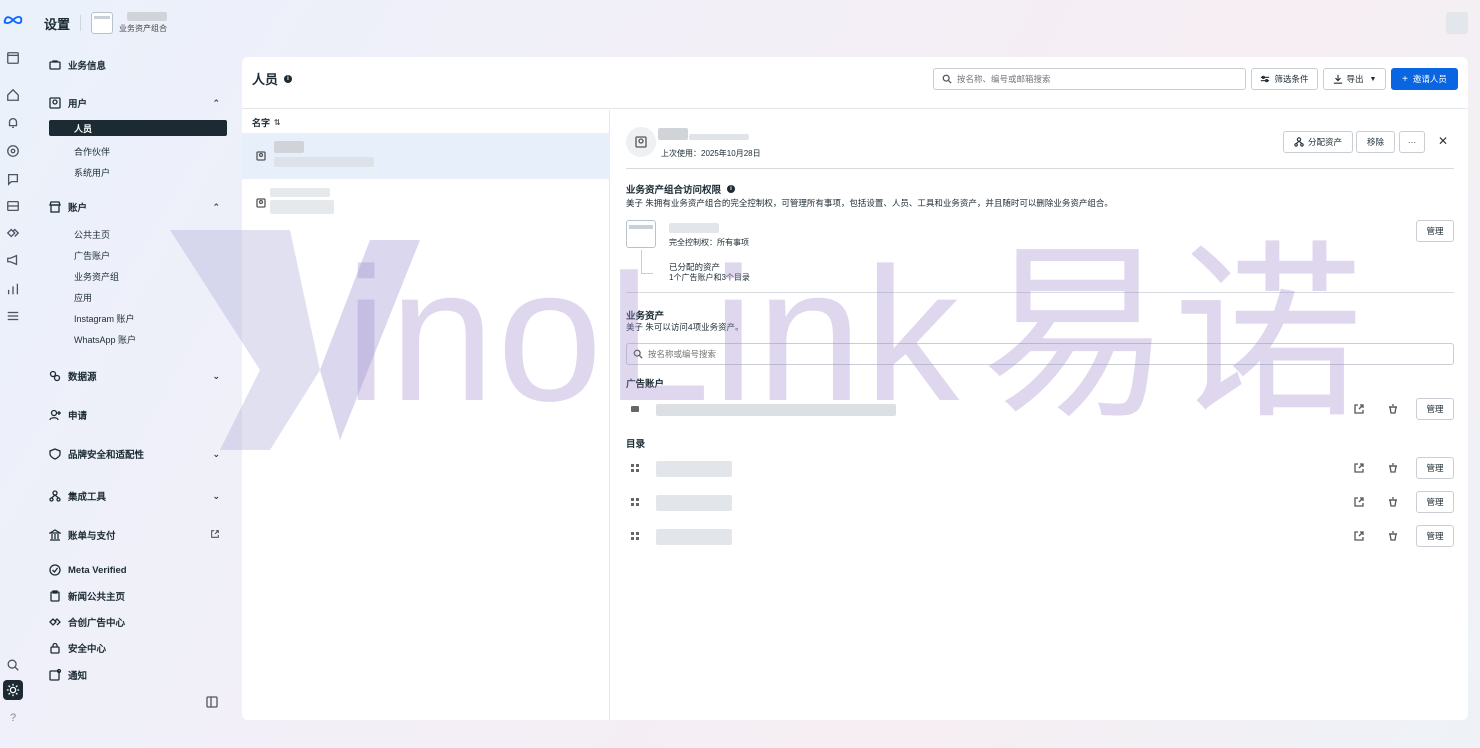 This screenshot has height=748, width=1480. Describe the element at coordinates (13, 233) in the screenshot. I see `handshake-icon` at that location.